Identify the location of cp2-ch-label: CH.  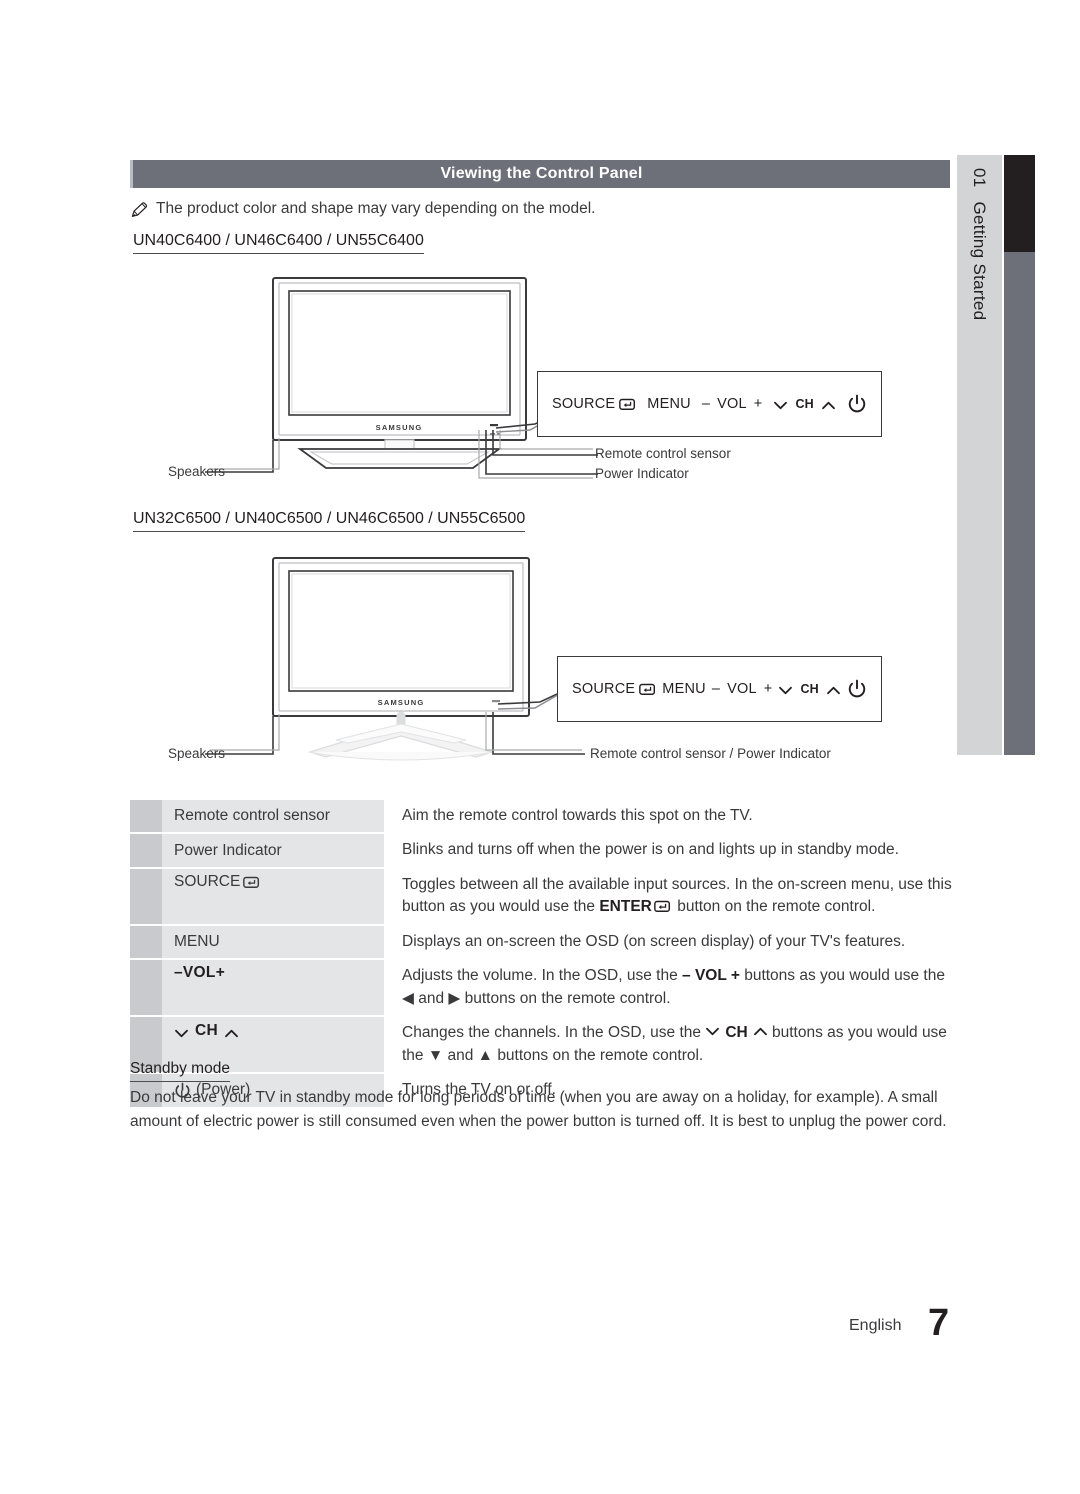
(809, 689).